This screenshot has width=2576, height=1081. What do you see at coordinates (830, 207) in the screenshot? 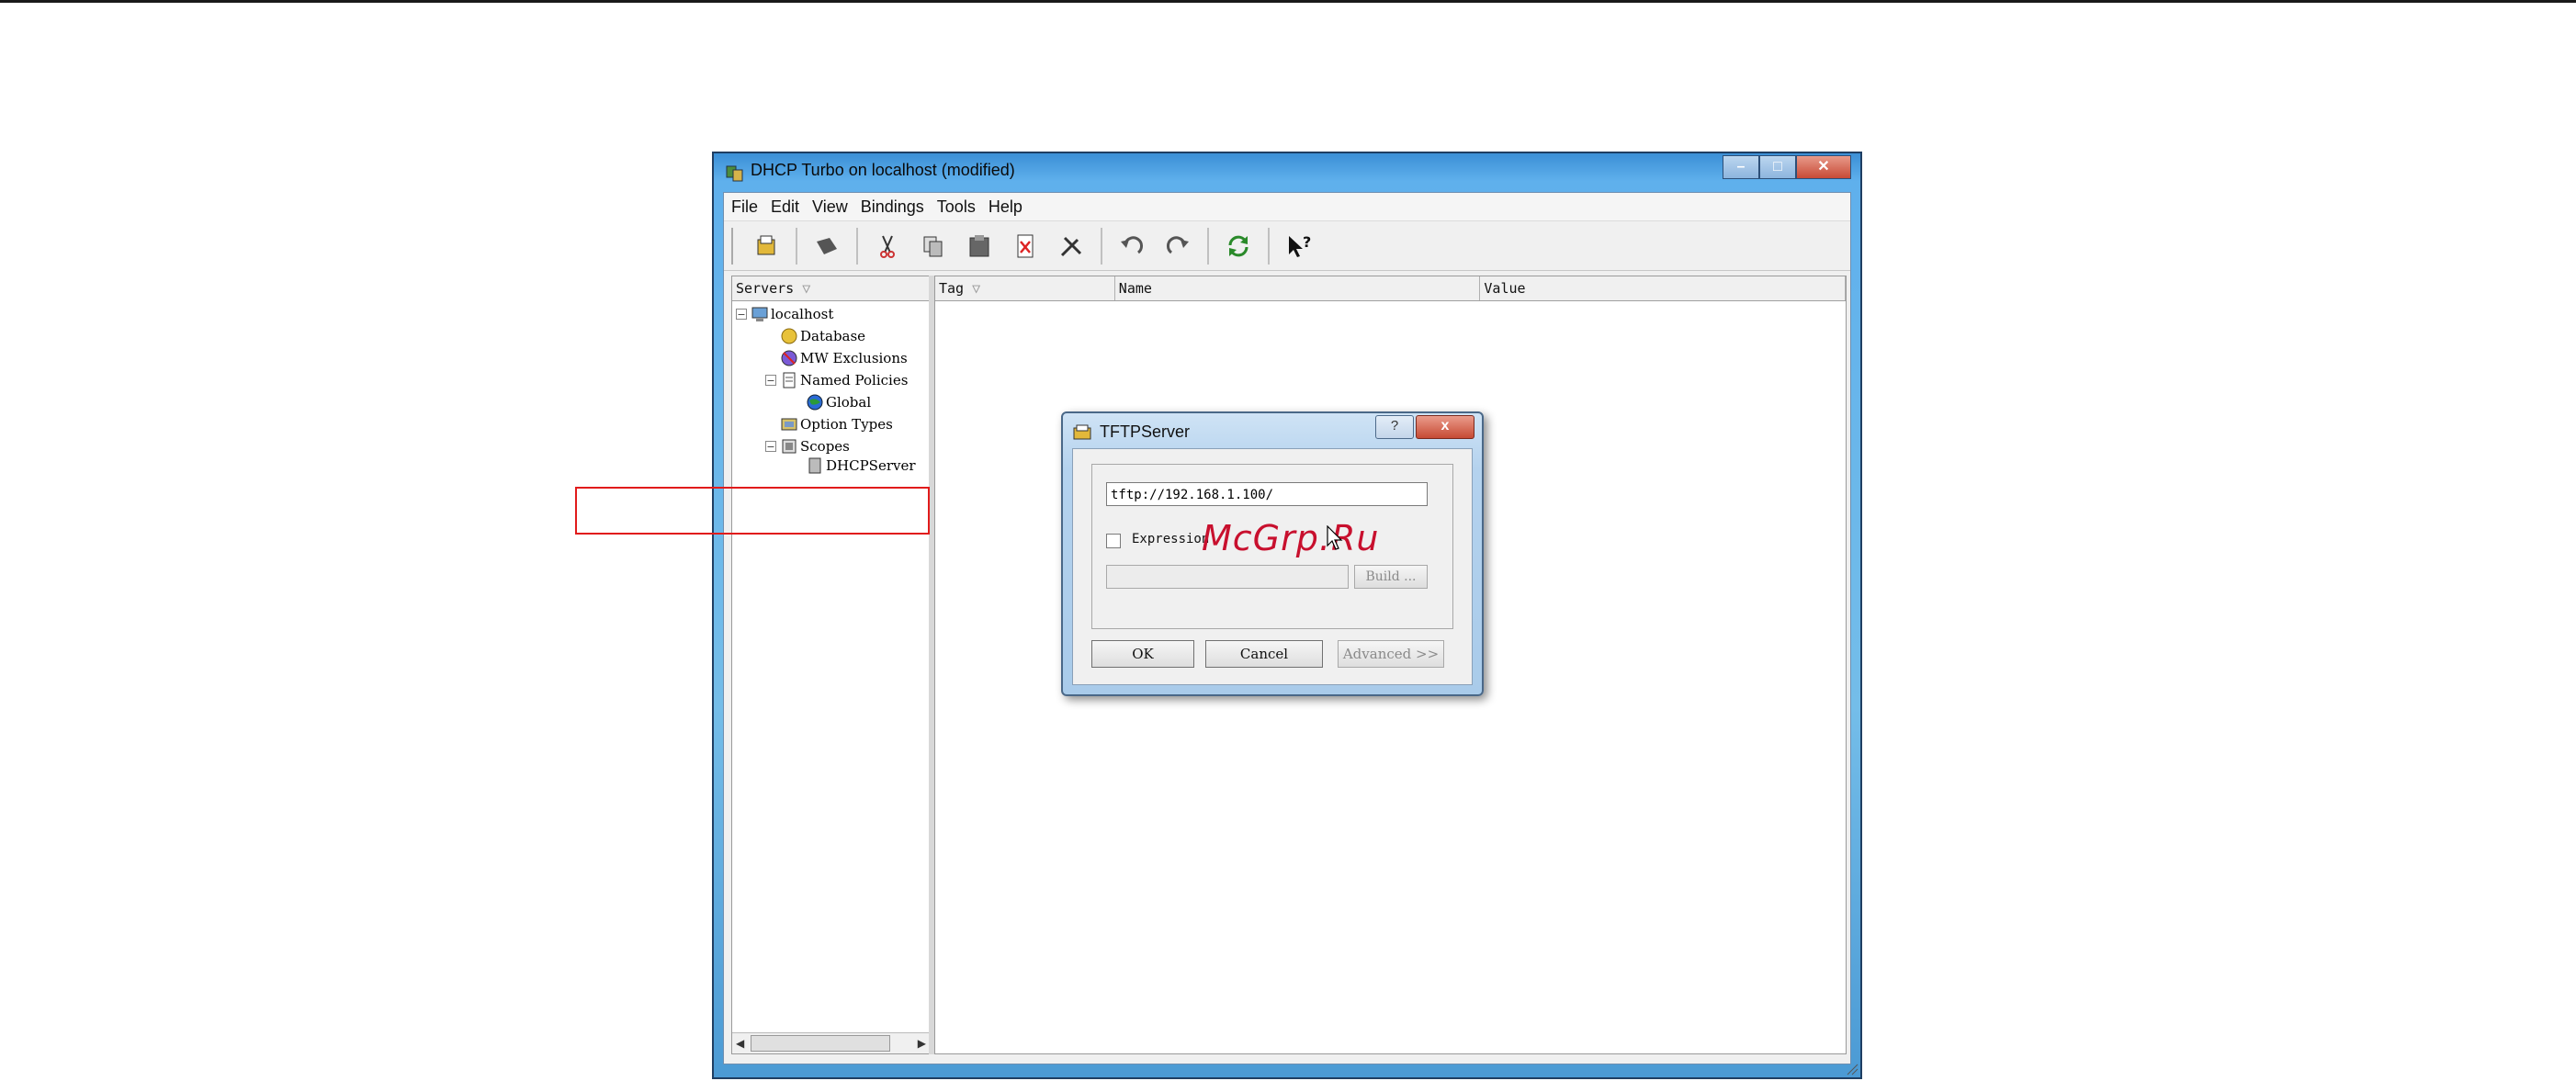
I see `menu-view: View` at bounding box center [830, 207].